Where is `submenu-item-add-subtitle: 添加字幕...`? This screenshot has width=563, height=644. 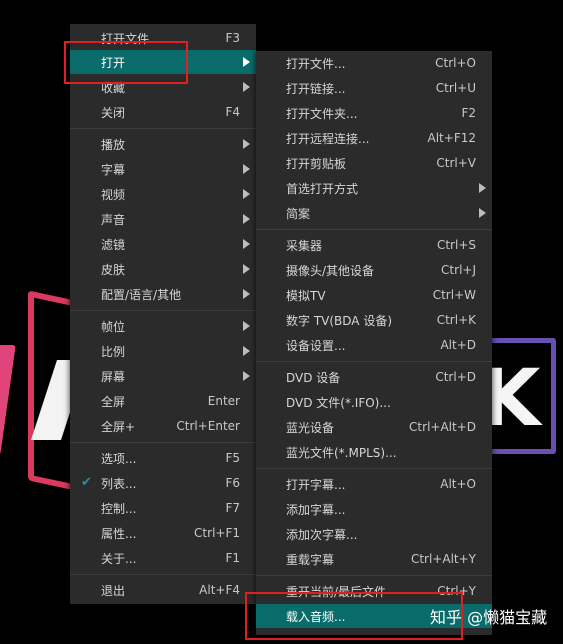
submenu-item-add-subtitle: 添加字幕... is located at coordinates (374, 509).